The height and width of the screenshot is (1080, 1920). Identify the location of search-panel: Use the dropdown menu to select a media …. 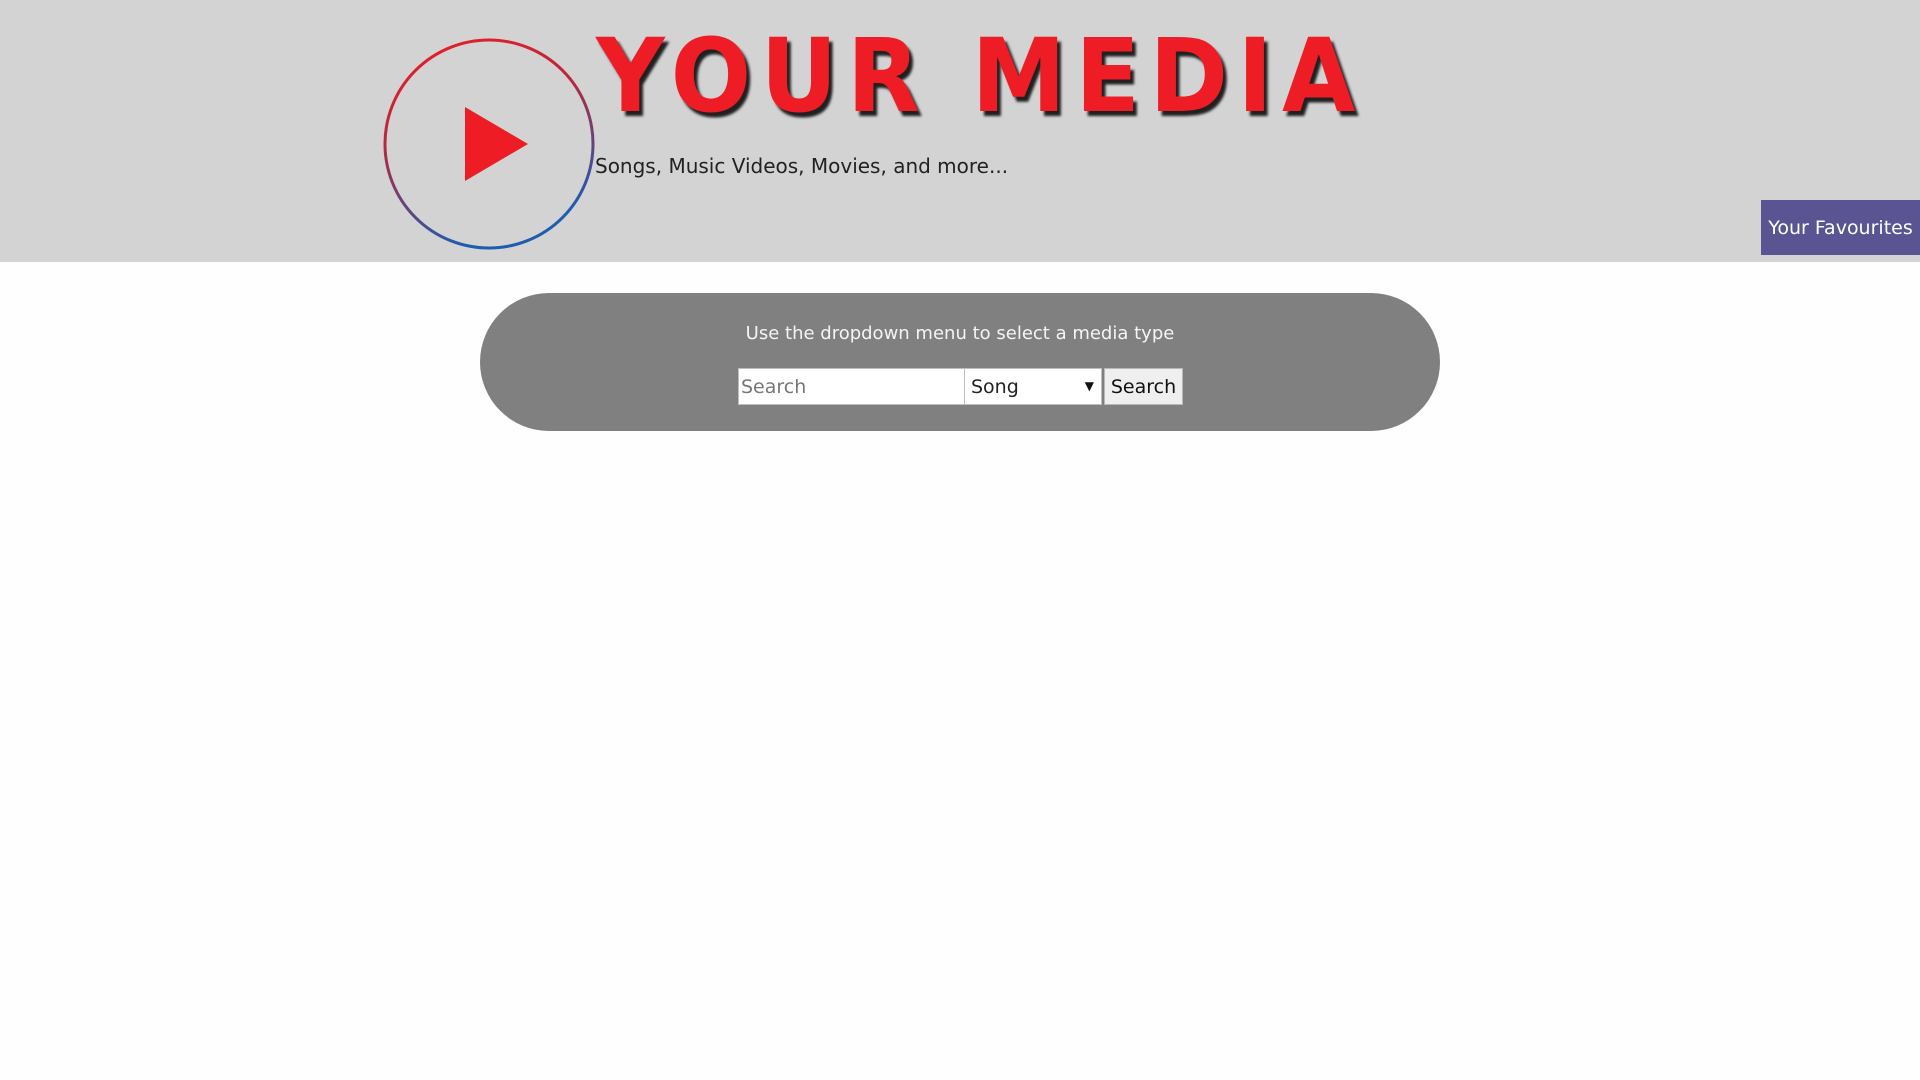
(960, 362).